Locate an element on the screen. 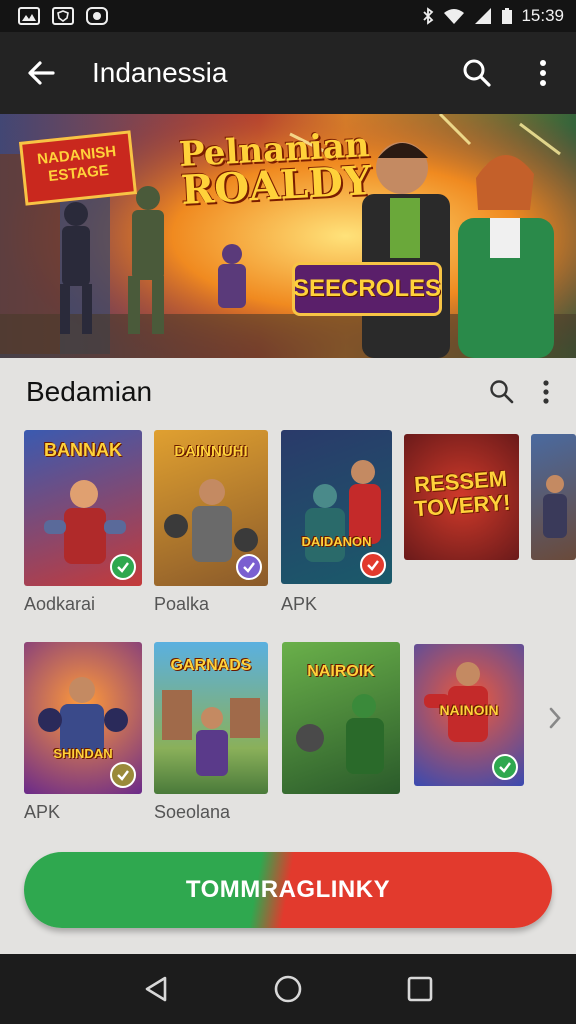  page-title: Indanessia is located at coordinates (160, 72).